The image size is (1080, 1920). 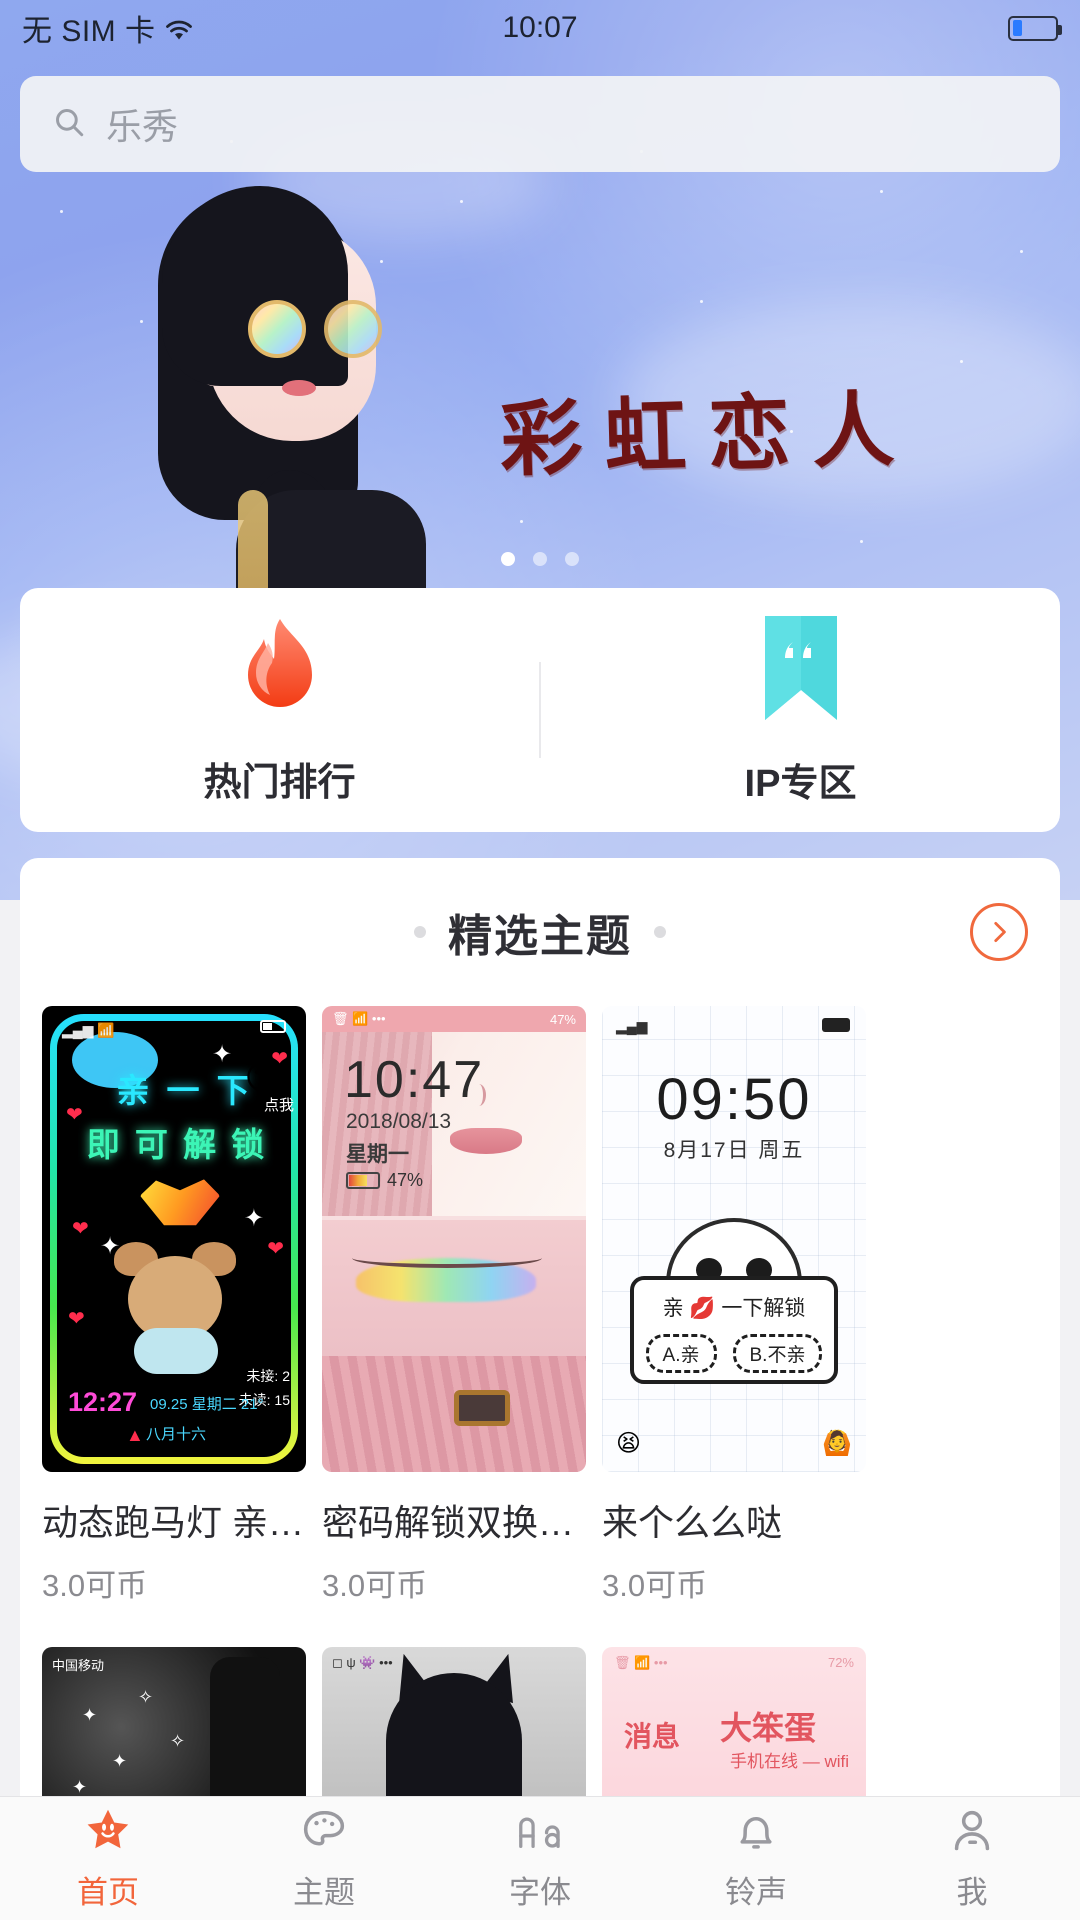 I want to click on shortcut-ip-zone: IP专区, so click(x=800, y=710).